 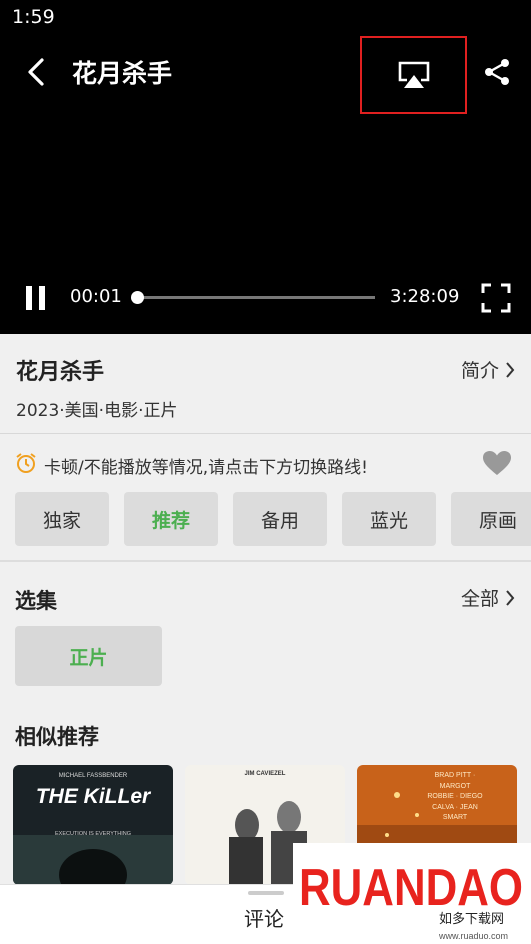 I want to click on fullscreen-icon, so click(x=496, y=298).